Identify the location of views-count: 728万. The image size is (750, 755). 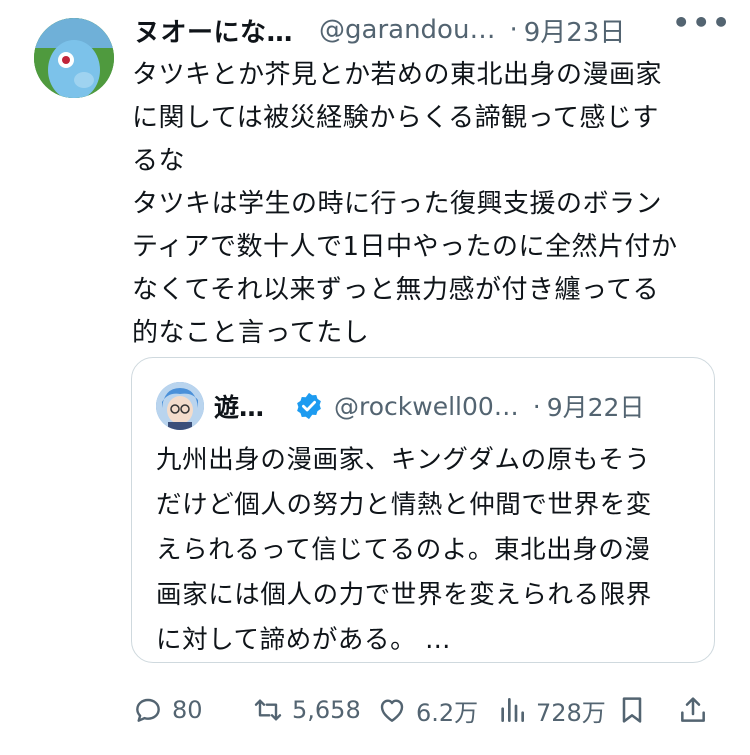
(571, 712).